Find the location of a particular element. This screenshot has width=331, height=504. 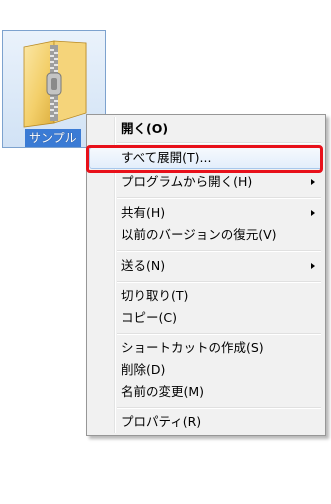

zip-folder-icon is located at coordinates (55, 84).